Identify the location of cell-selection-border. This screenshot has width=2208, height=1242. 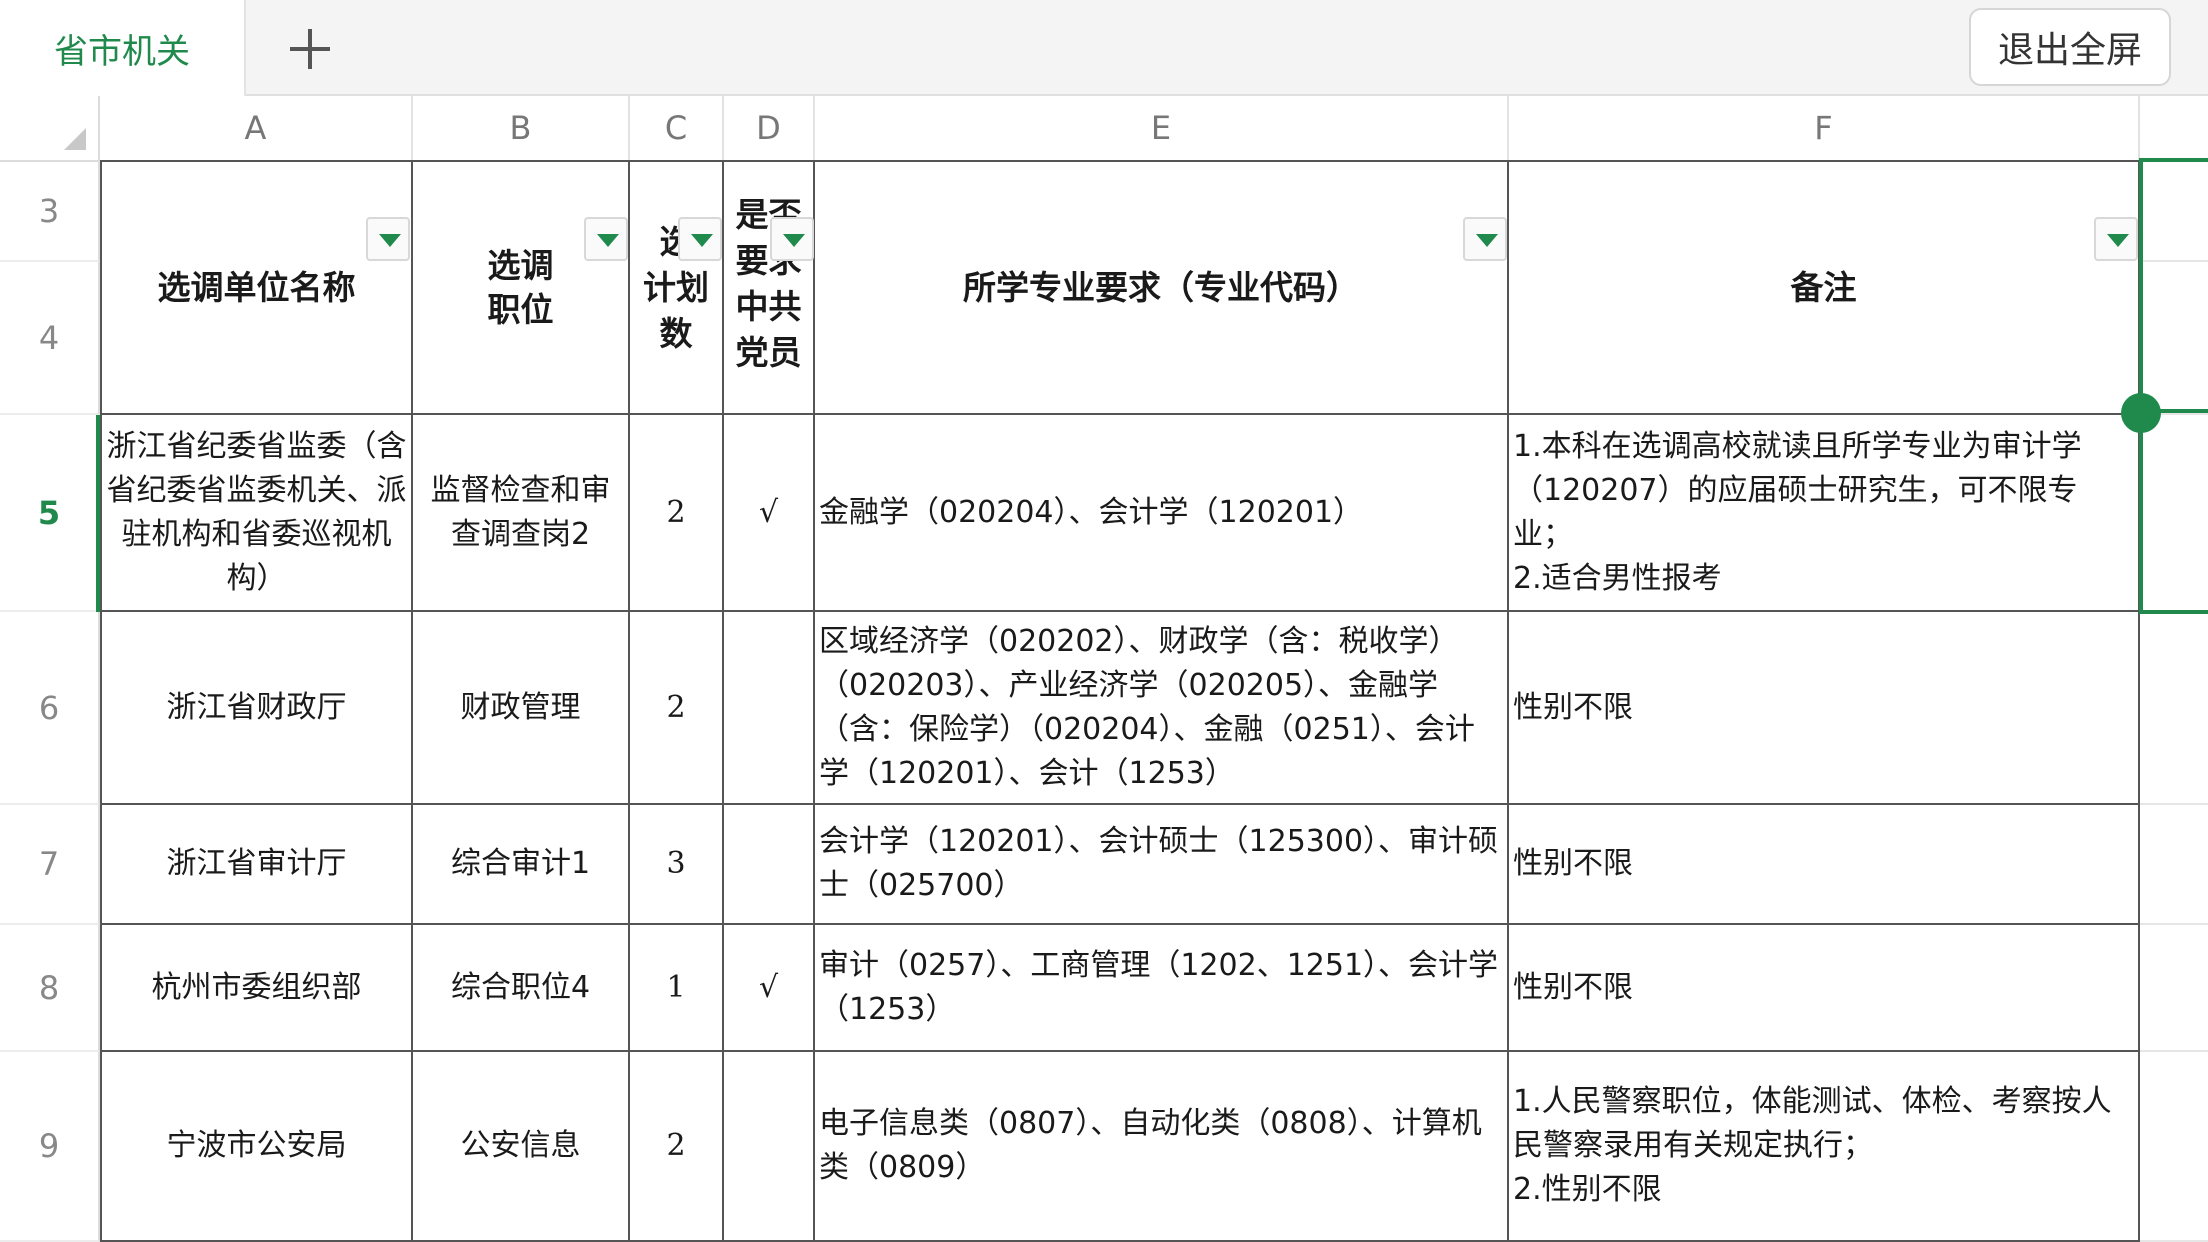
(2173, 386).